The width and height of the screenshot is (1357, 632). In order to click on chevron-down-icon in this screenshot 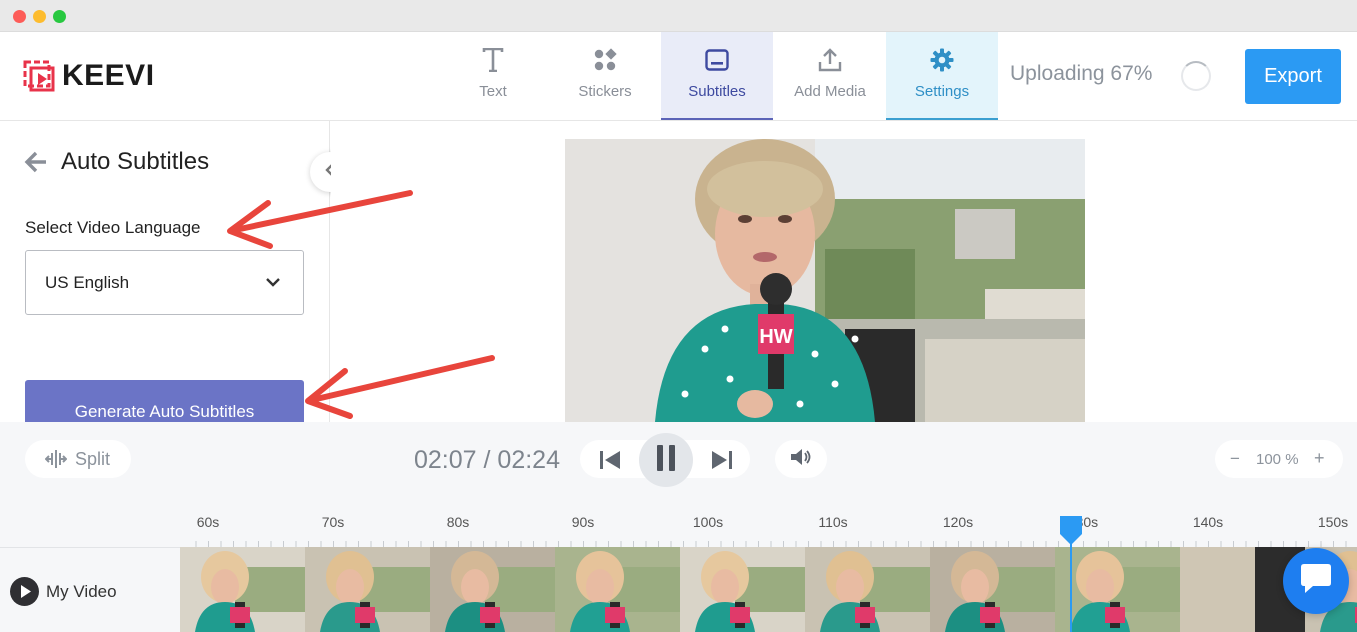, I will do `click(273, 284)`.